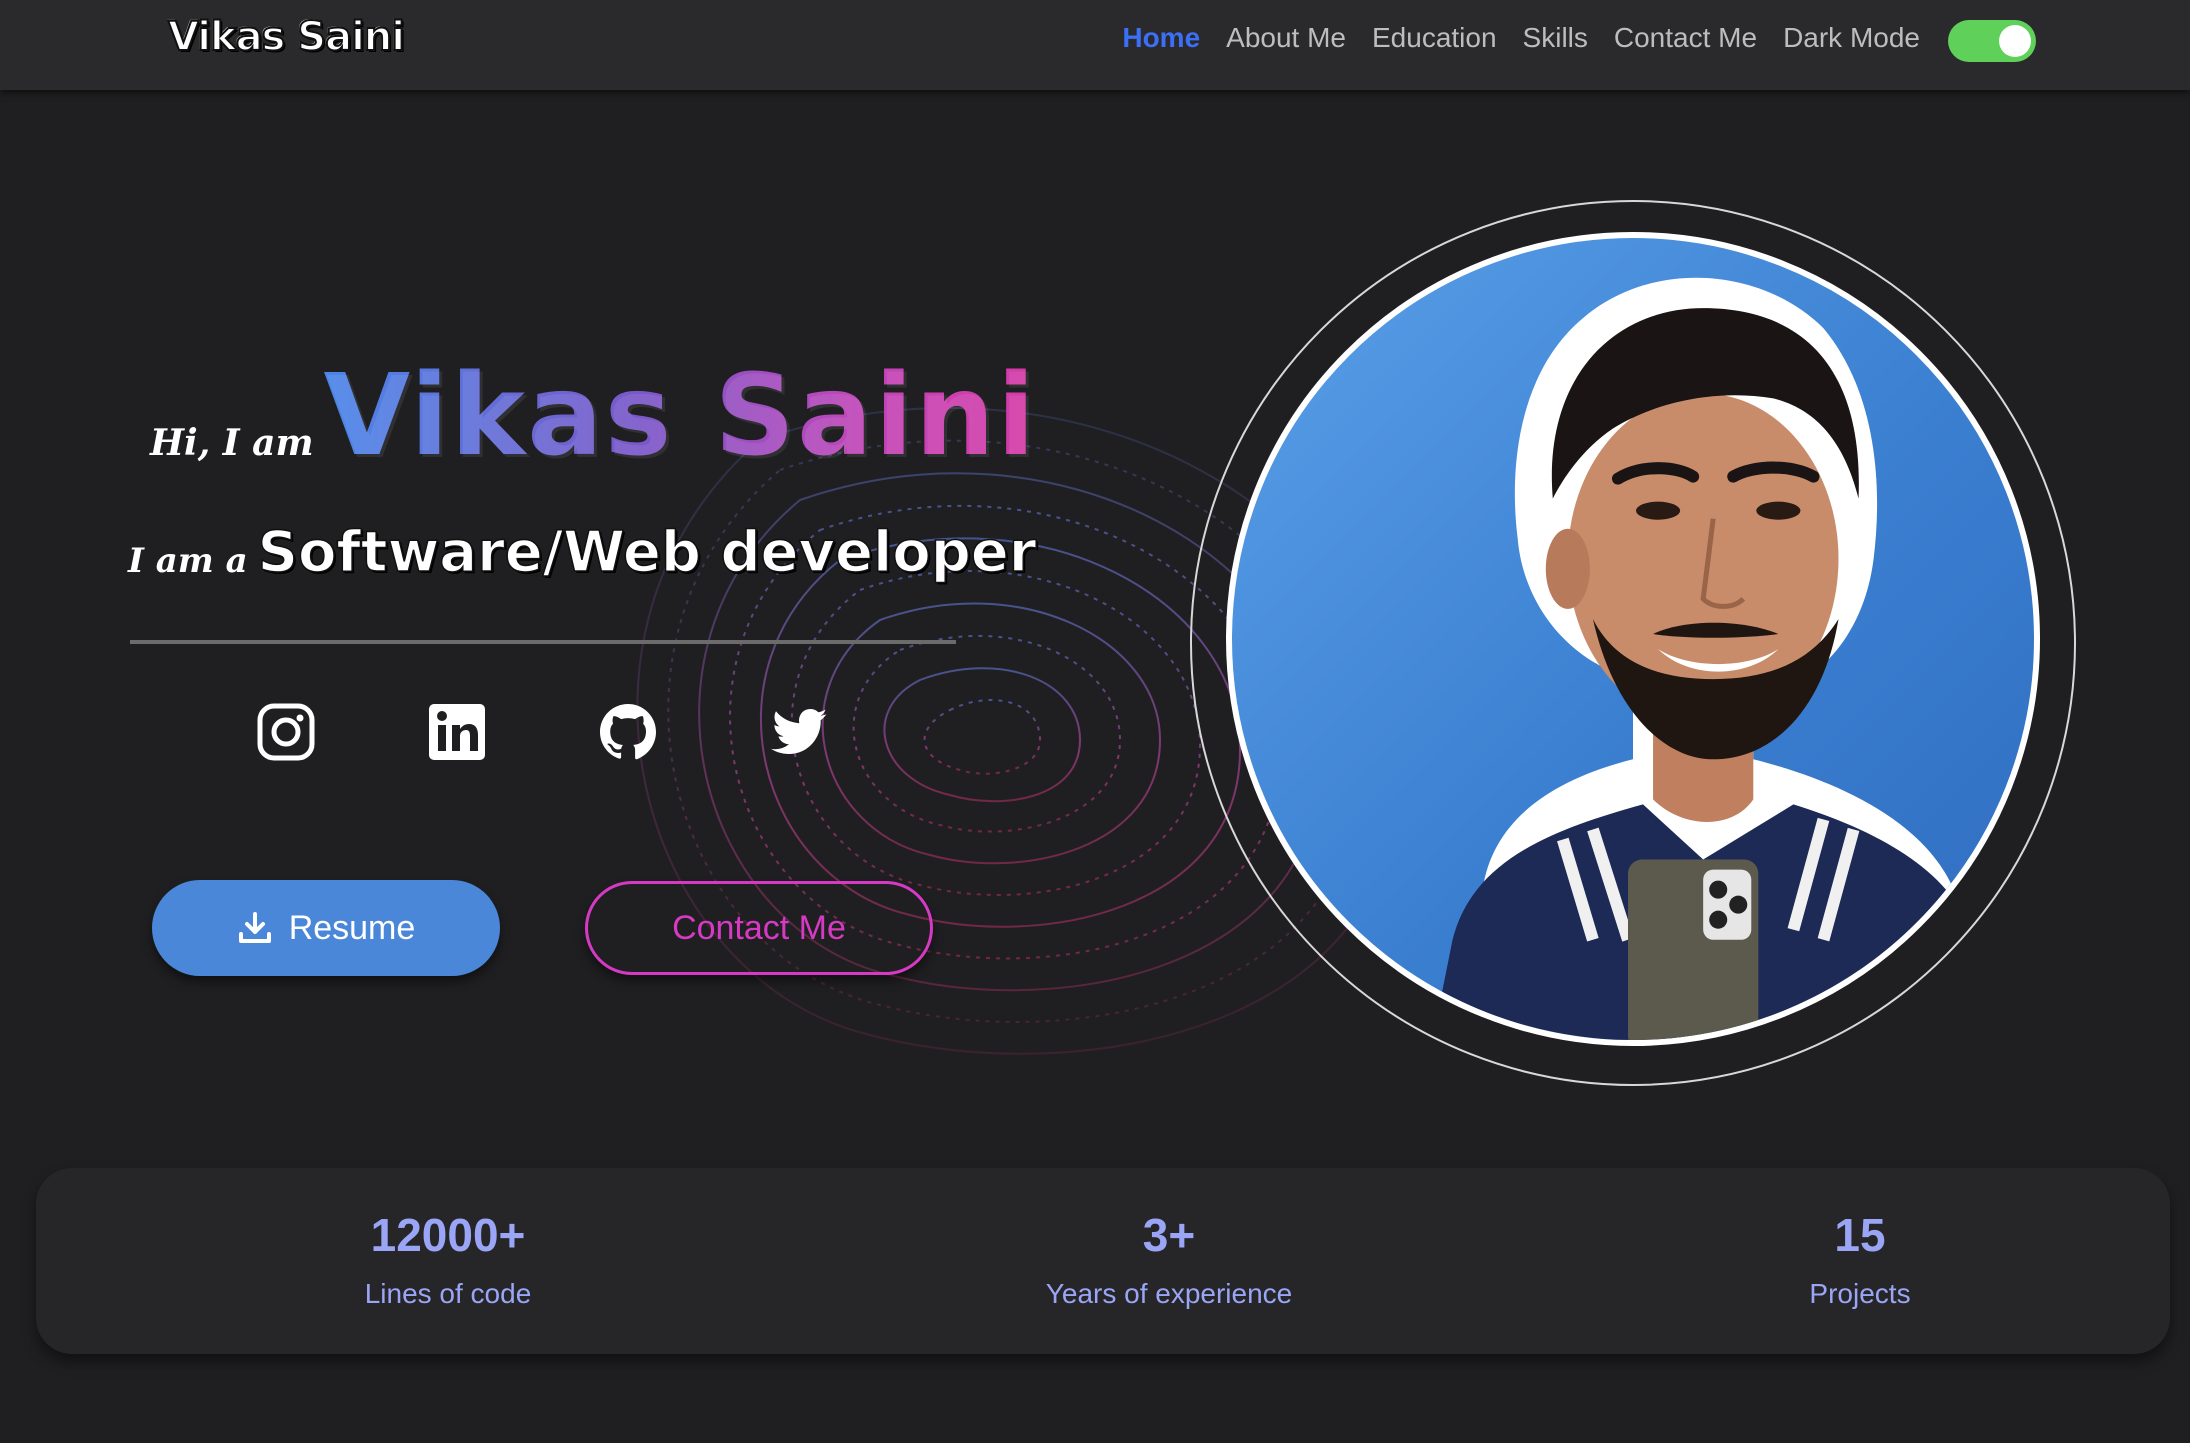 The width and height of the screenshot is (2190, 1443). I want to click on role-prefix: I am a, so click(188, 561).